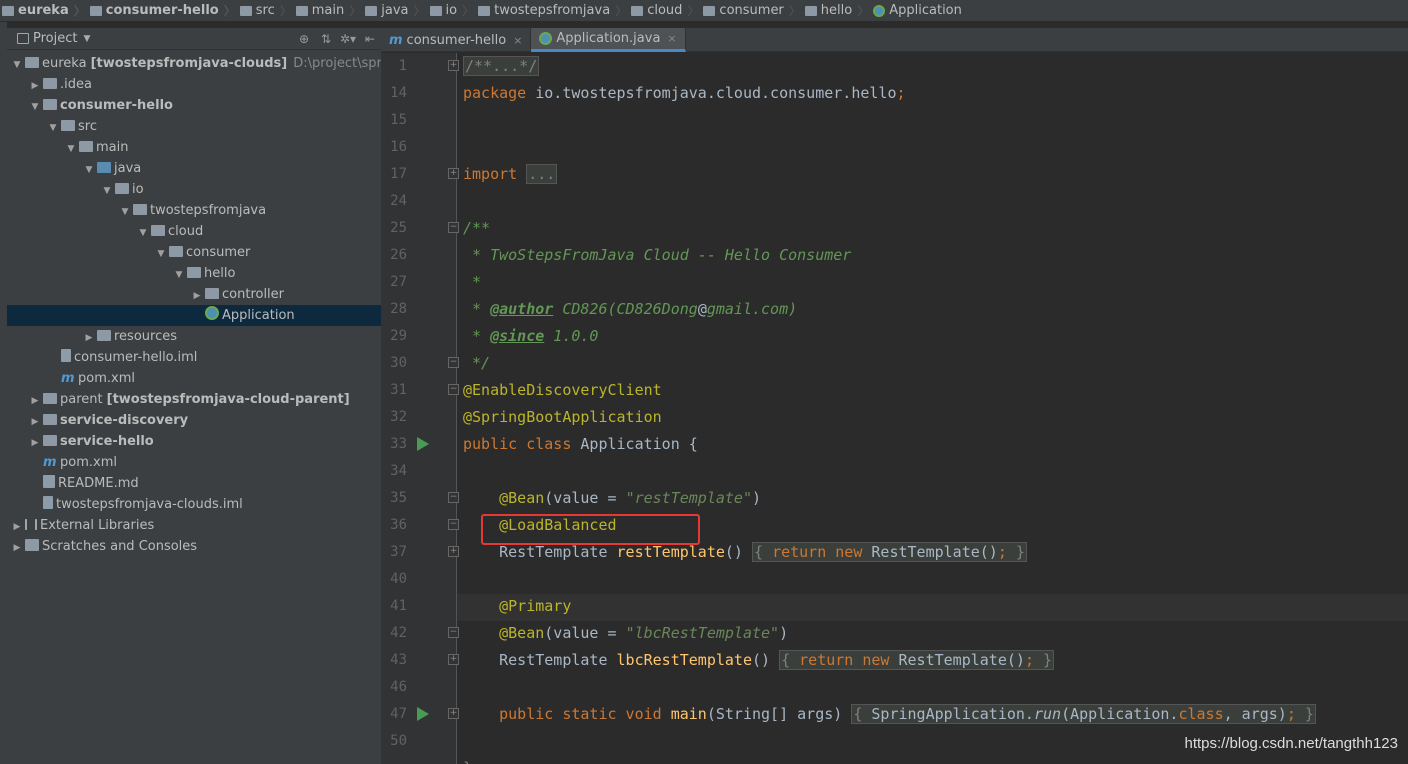 The width and height of the screenshot is (1408, 764). Describe the element at coordinates (630, 309) in the screenshot. I see `code-line-28: * @author CD826(CD826Dong@gmail.com)` at that location.